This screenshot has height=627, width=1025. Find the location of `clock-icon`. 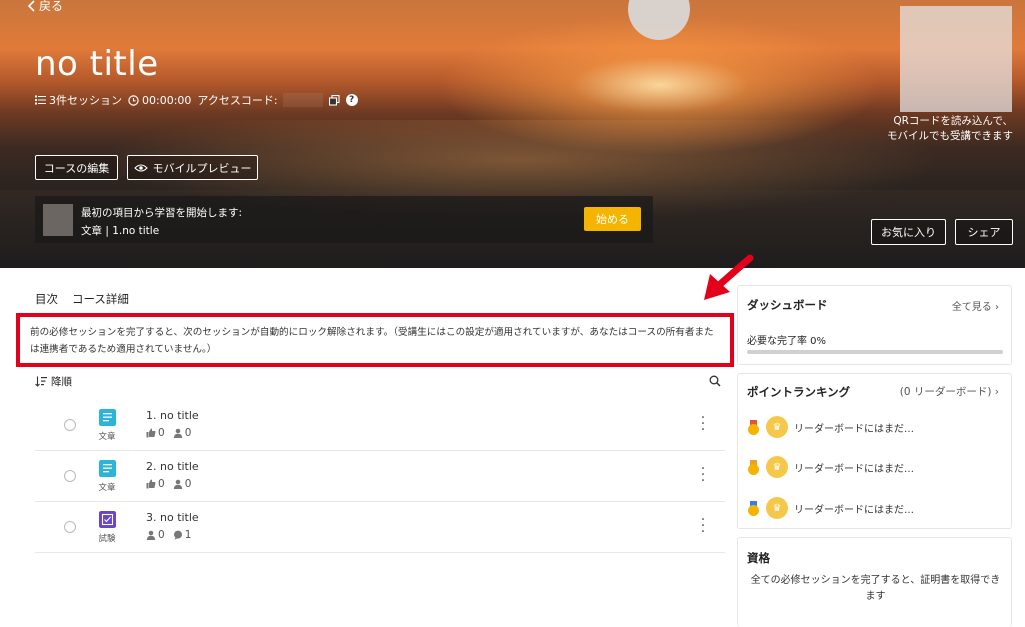

clock-icon is located at coordinates (133, 100).